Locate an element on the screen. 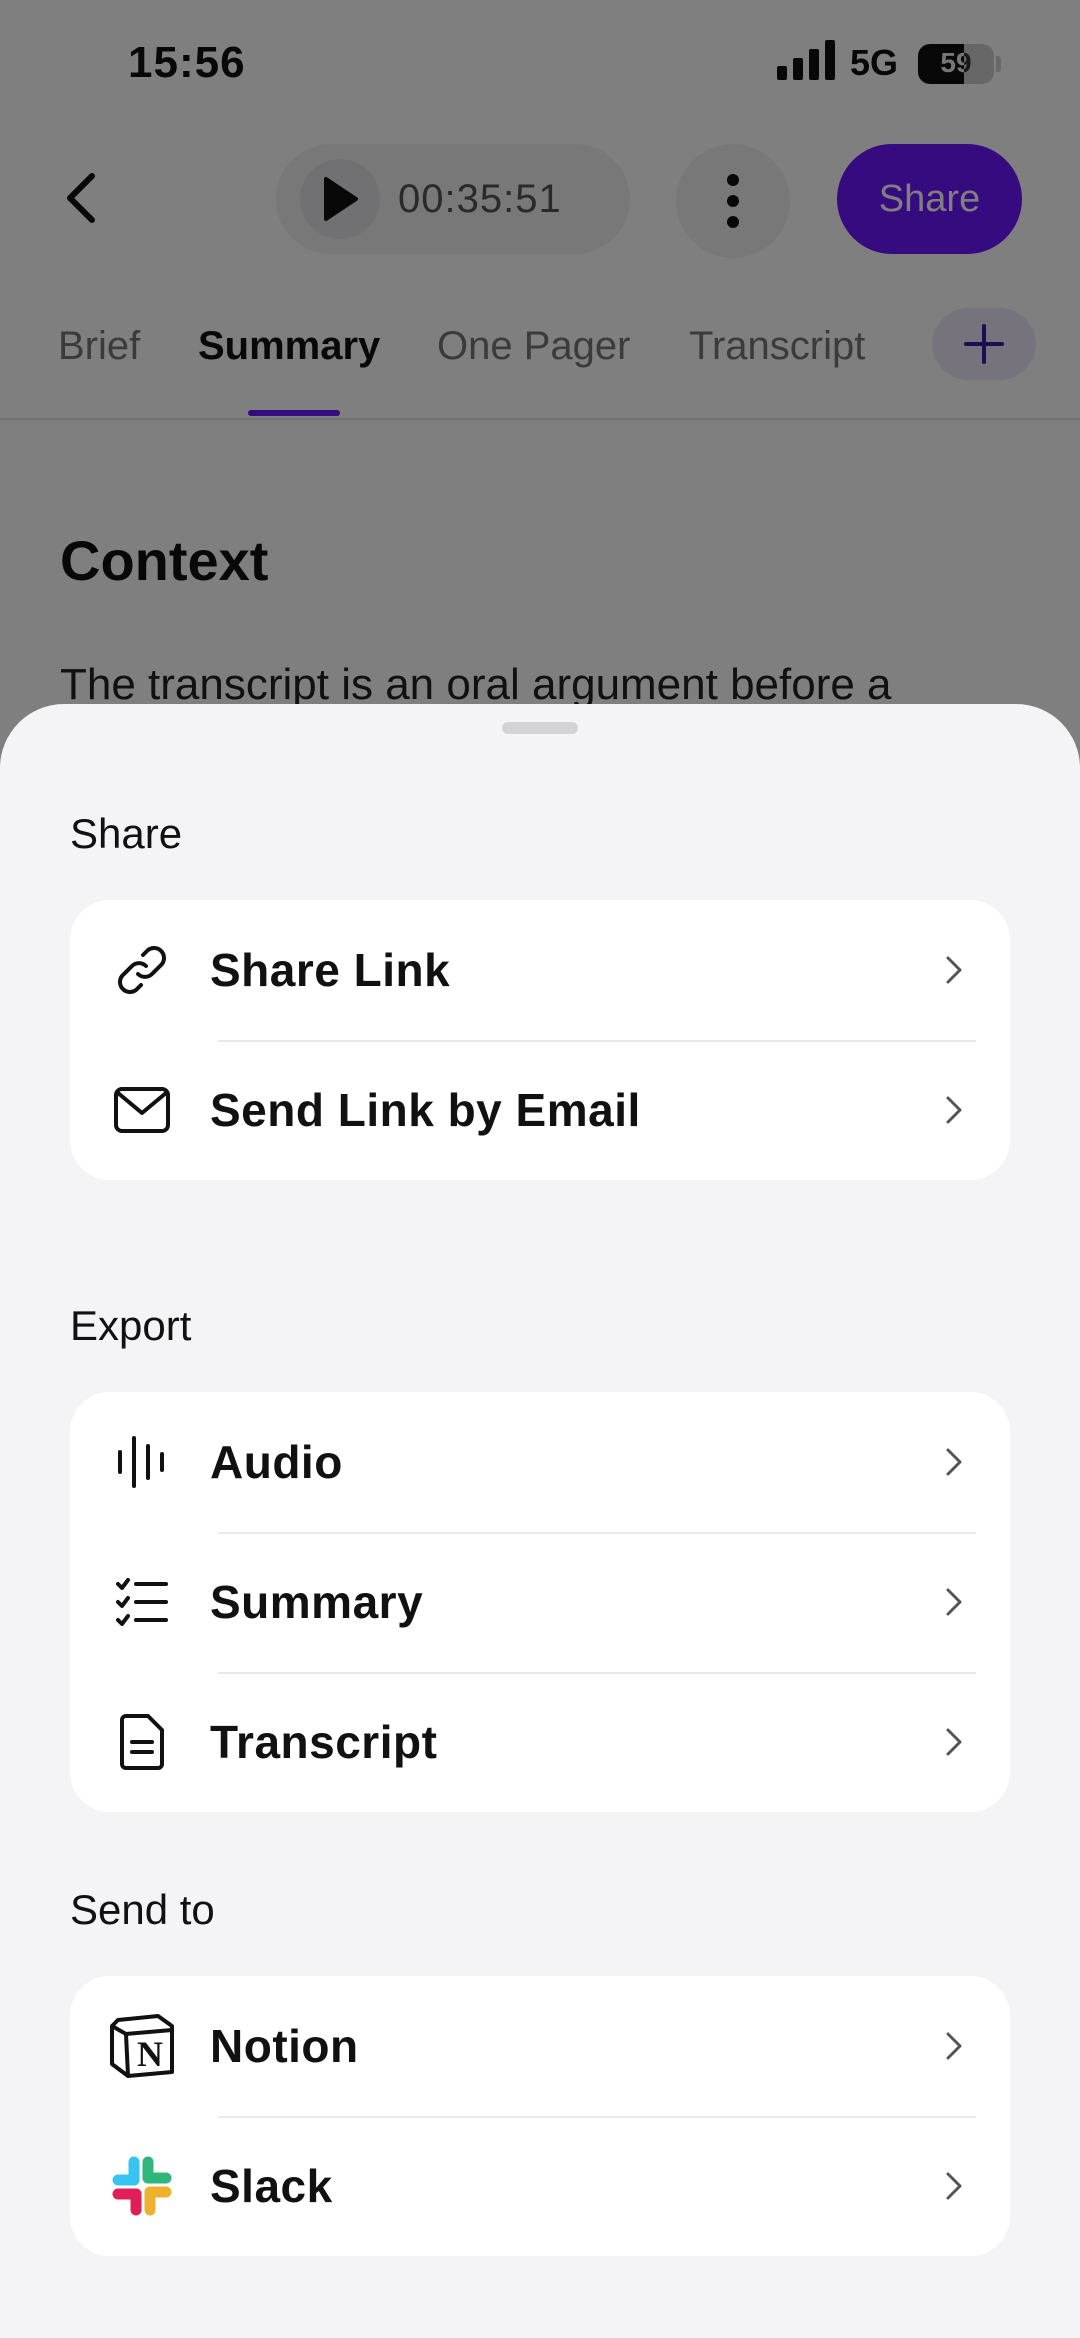 Image resolution: width=1080 pixels, height=2338 pixels. share-section-title: Share is located at coordinates (126, 833).